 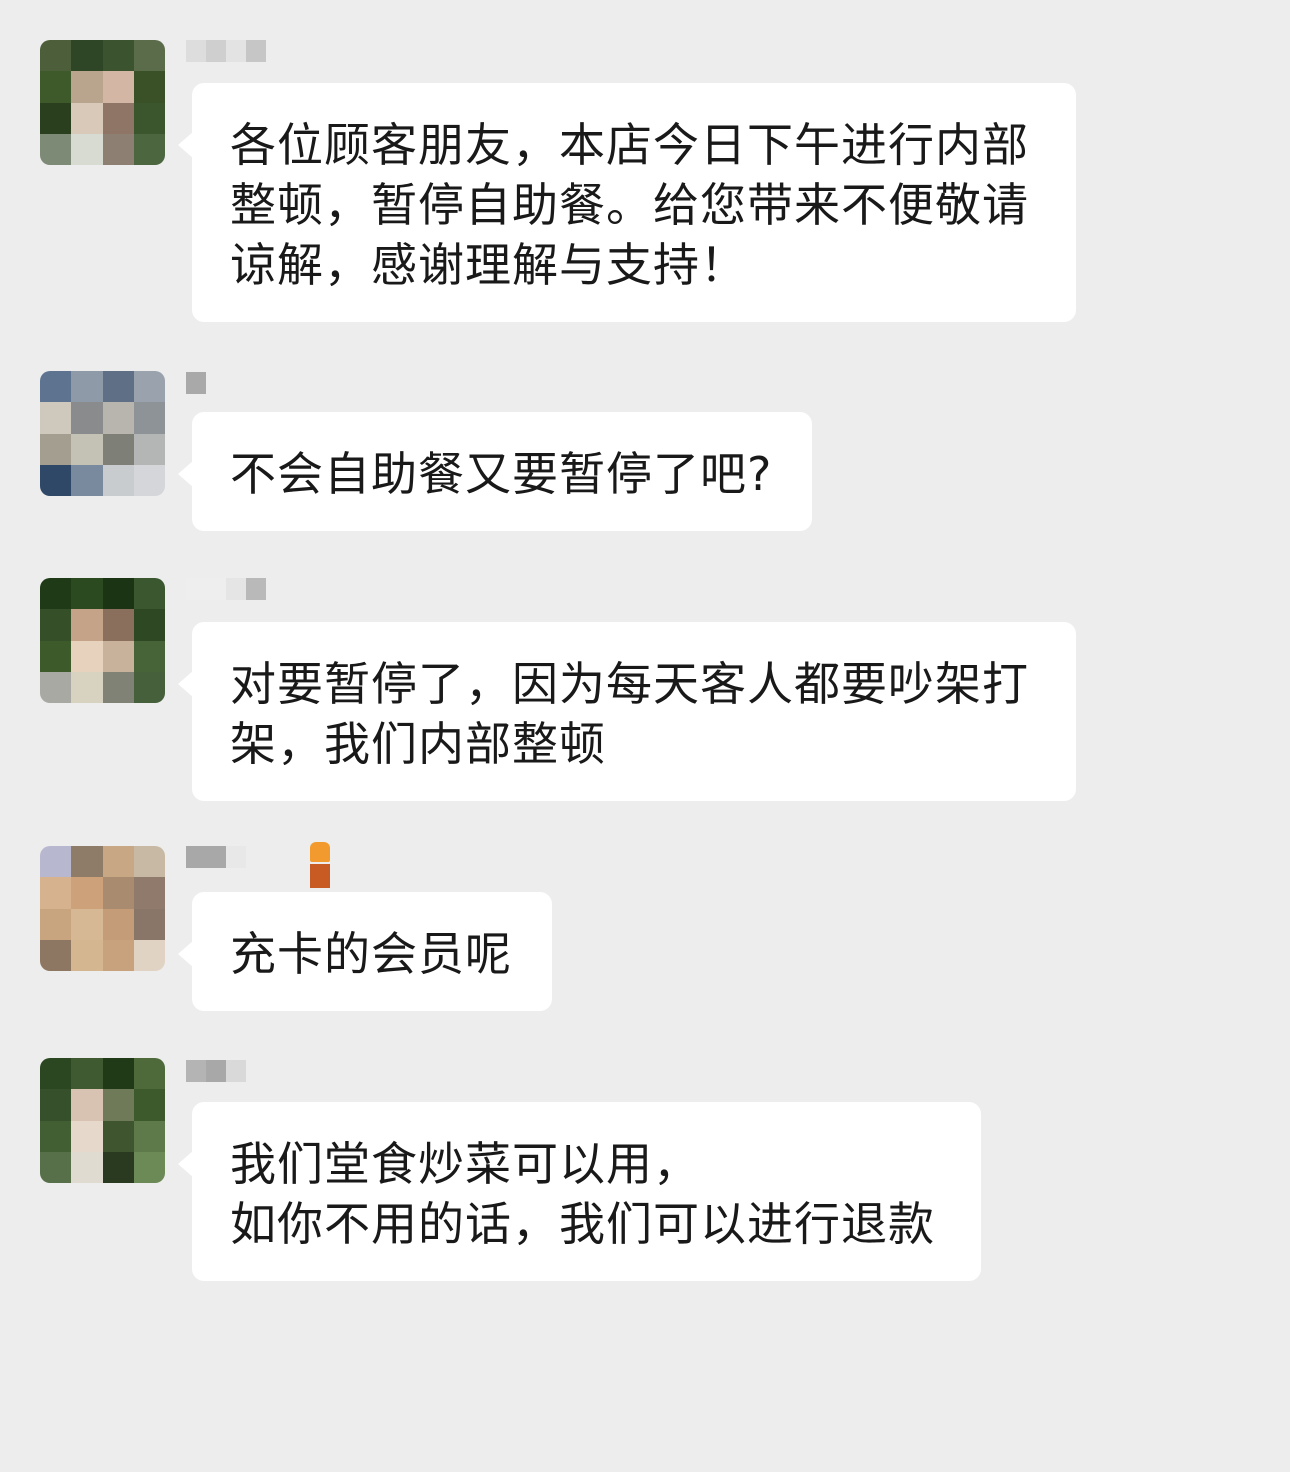 I want to click on message-bubble: 我们堂食炒菜可以用， 如你不用的话，我们可以进行退款, so click(x=579, y=1191).